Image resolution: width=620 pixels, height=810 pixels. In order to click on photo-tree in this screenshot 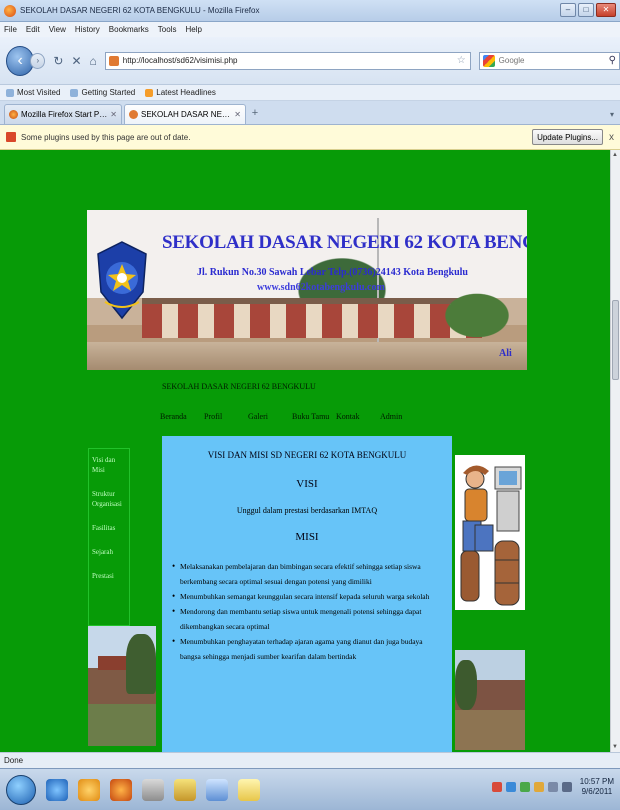, I will do `click(466, 685)`.